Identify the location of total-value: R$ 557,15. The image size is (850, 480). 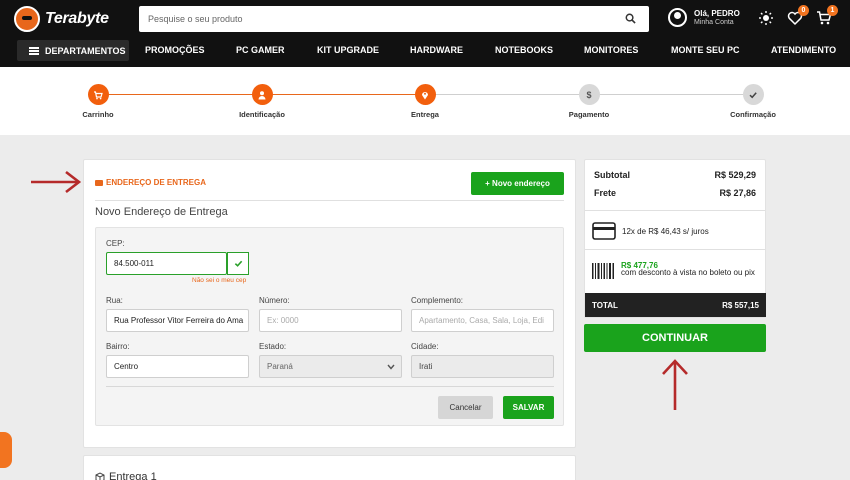
(740, 305).